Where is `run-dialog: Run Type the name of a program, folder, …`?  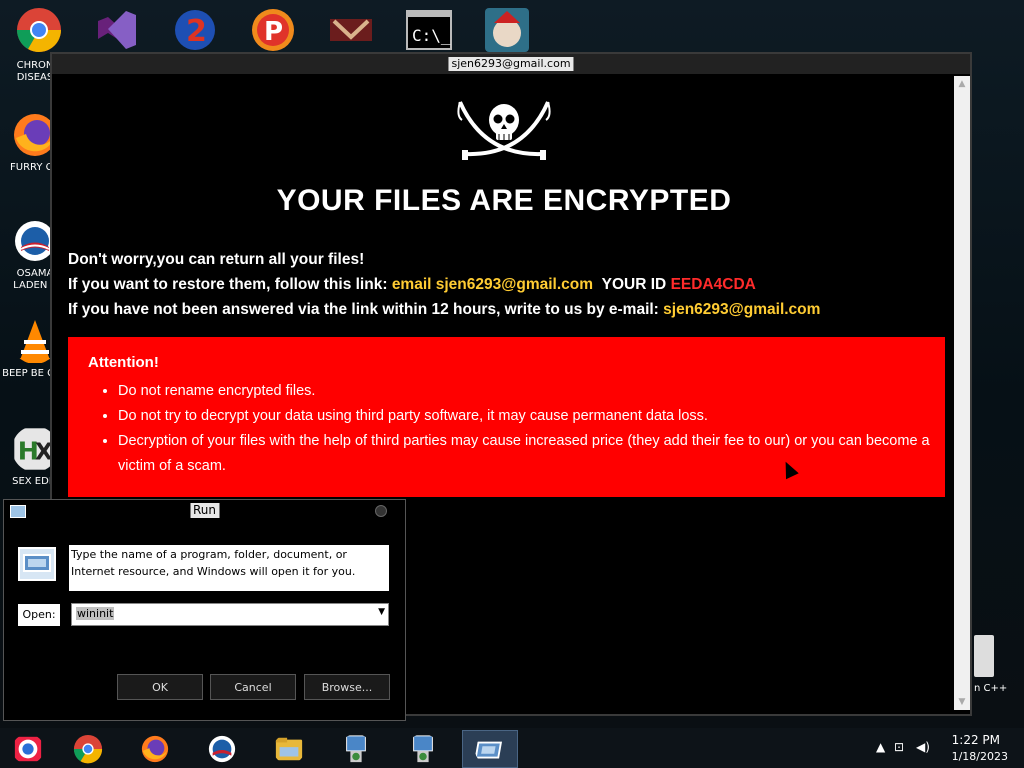
run-dialog: Run Type the name of a program, folder, … is located at coordinates (204, 610).